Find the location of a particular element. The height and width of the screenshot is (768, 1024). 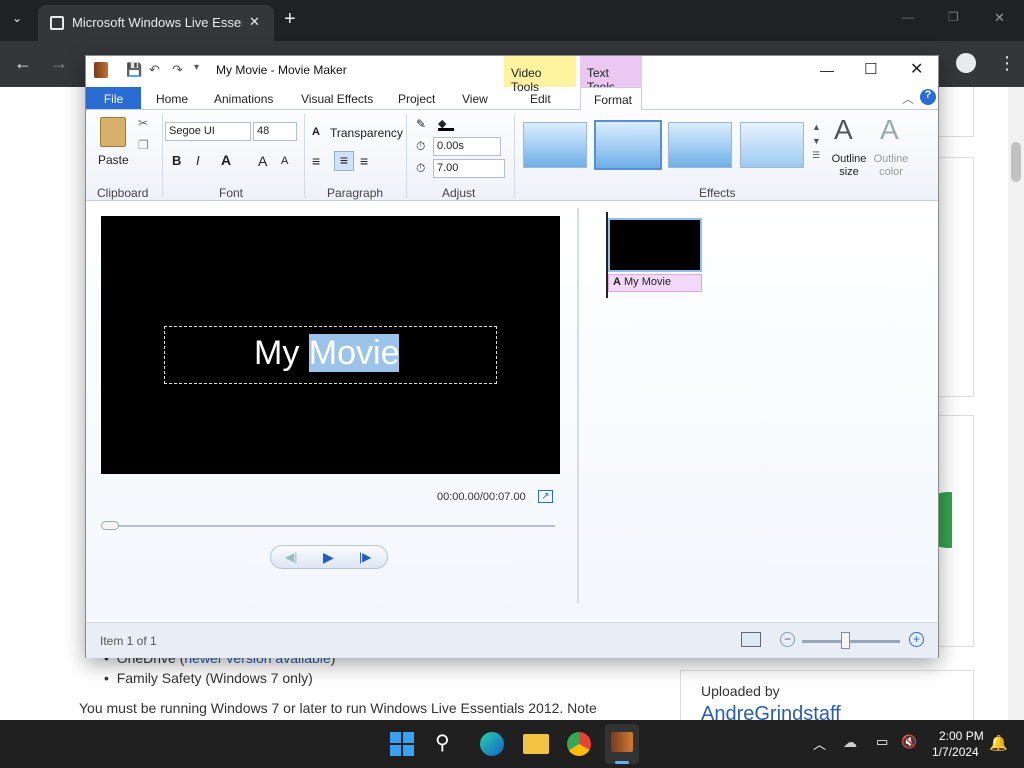

transparency-button: Transparency is located at coordinates (366, 133).